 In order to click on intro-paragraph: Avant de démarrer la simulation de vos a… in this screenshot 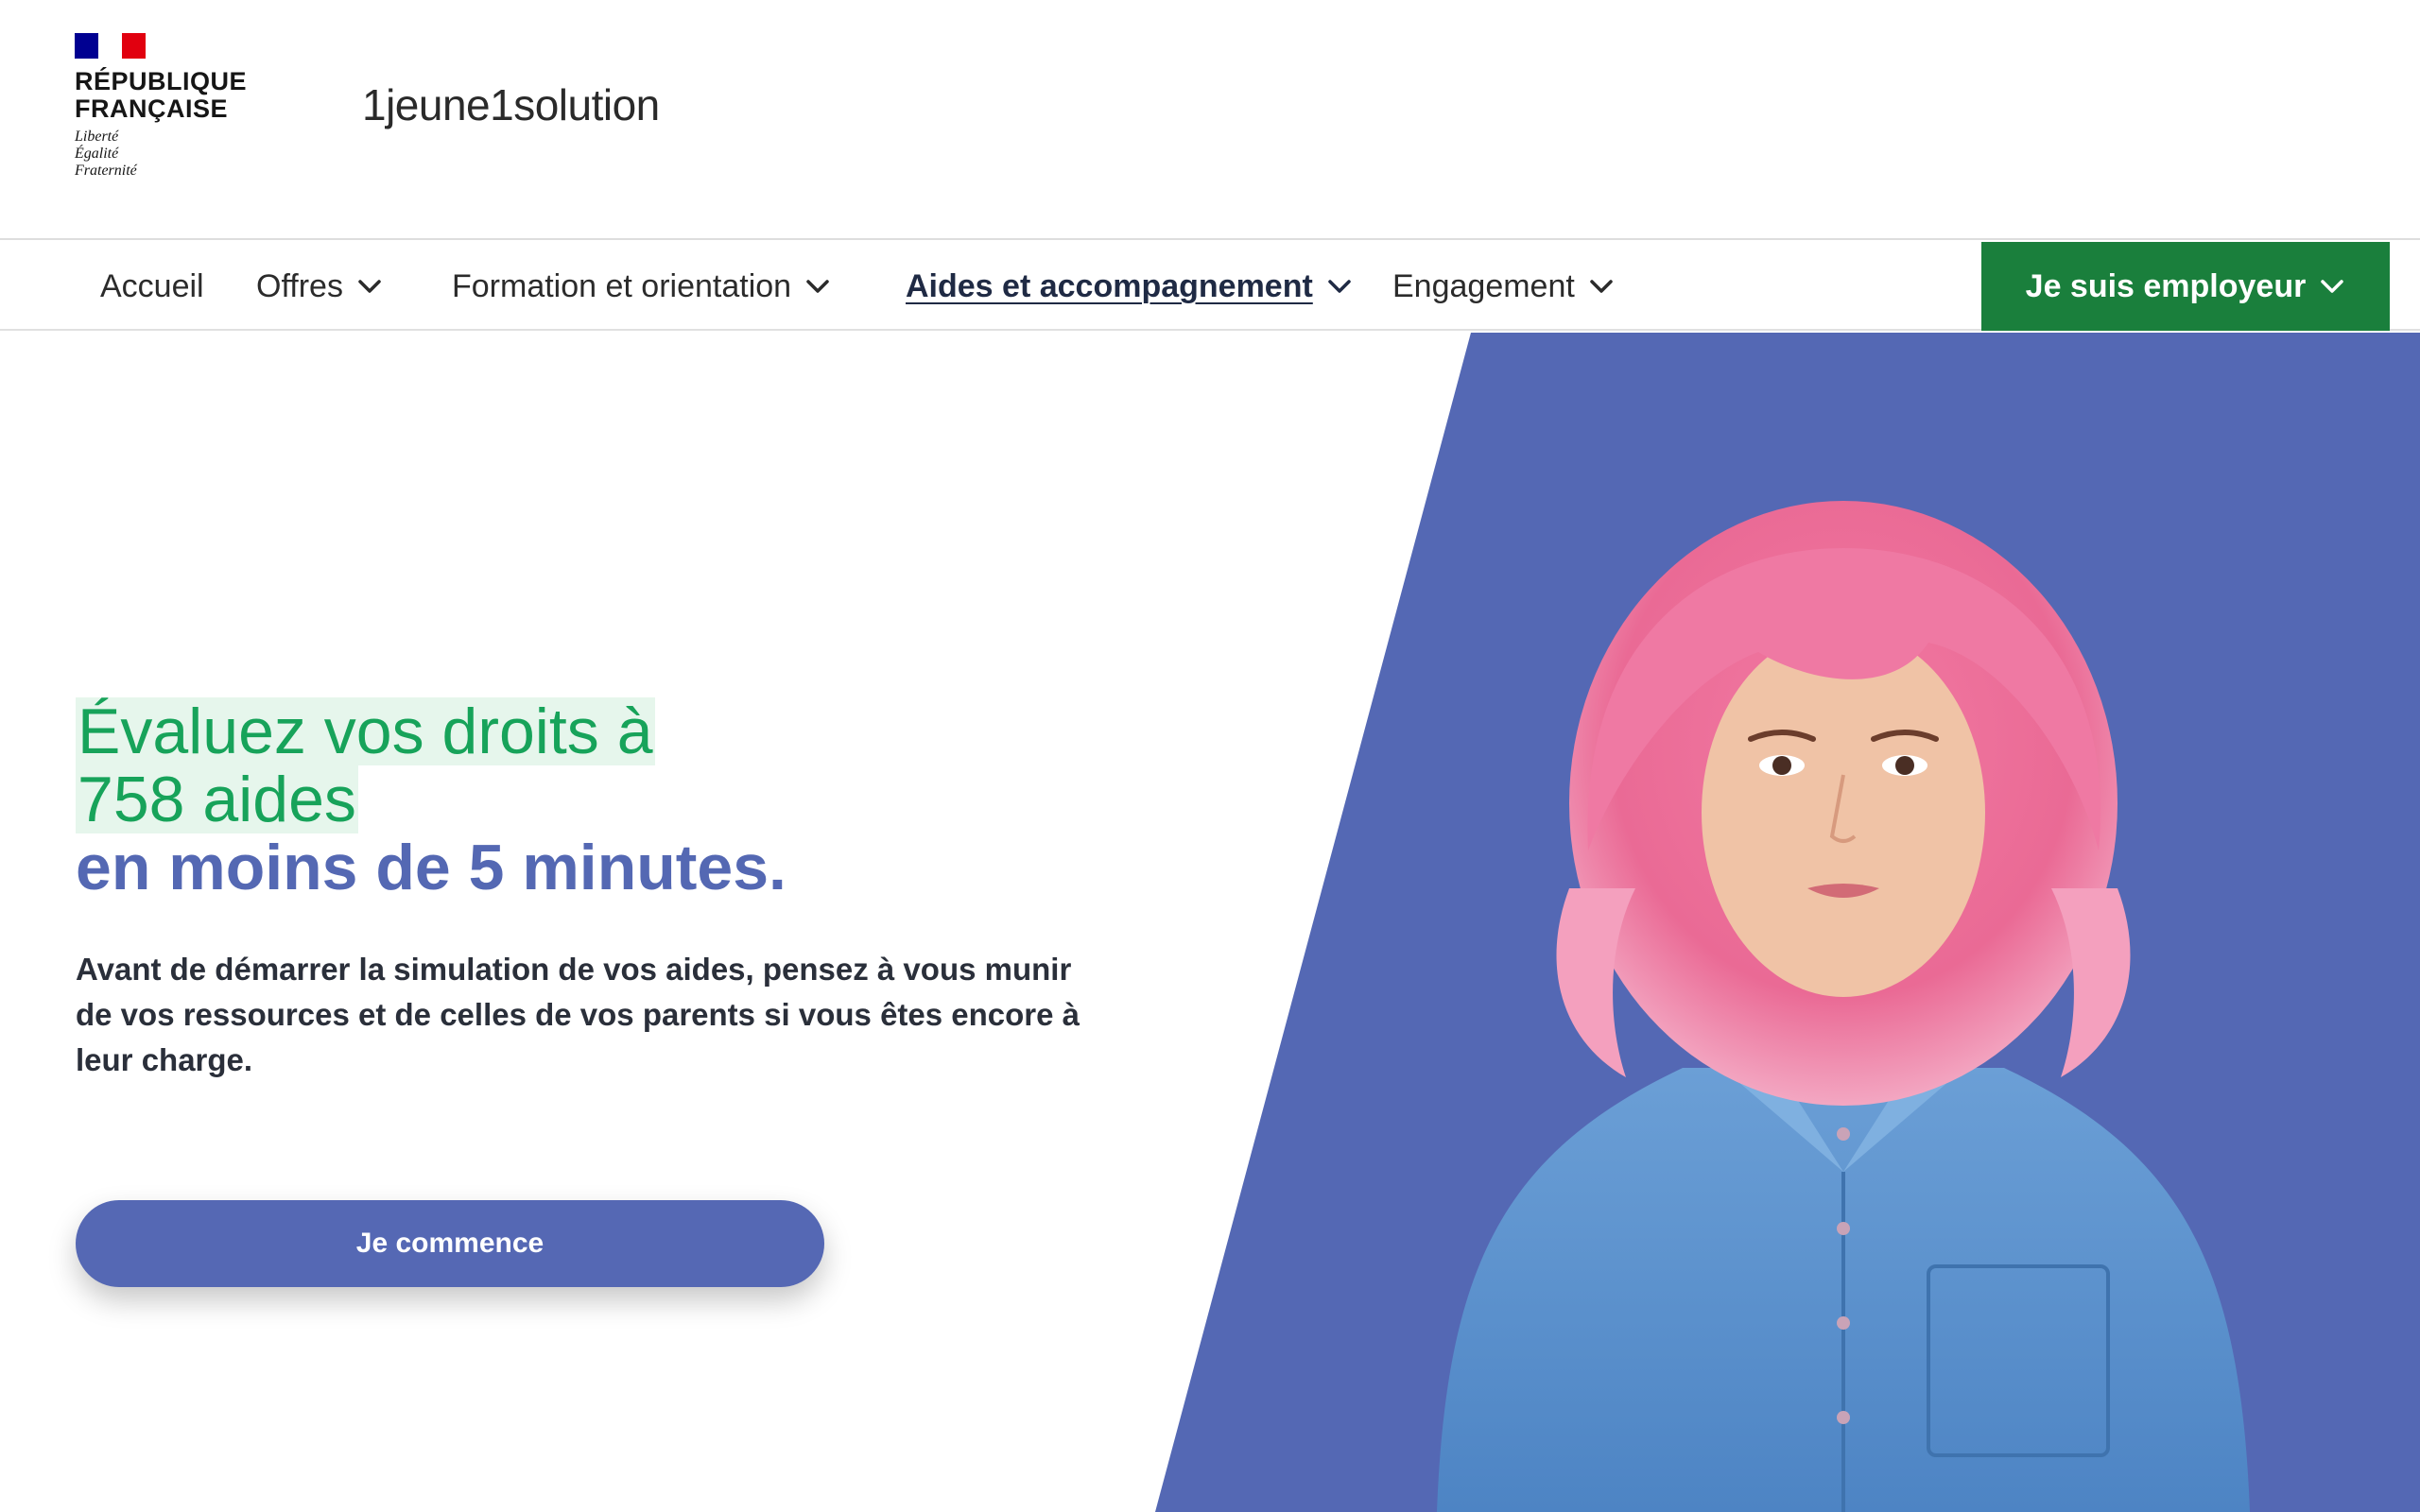, I will do `click(578, 1014)`.